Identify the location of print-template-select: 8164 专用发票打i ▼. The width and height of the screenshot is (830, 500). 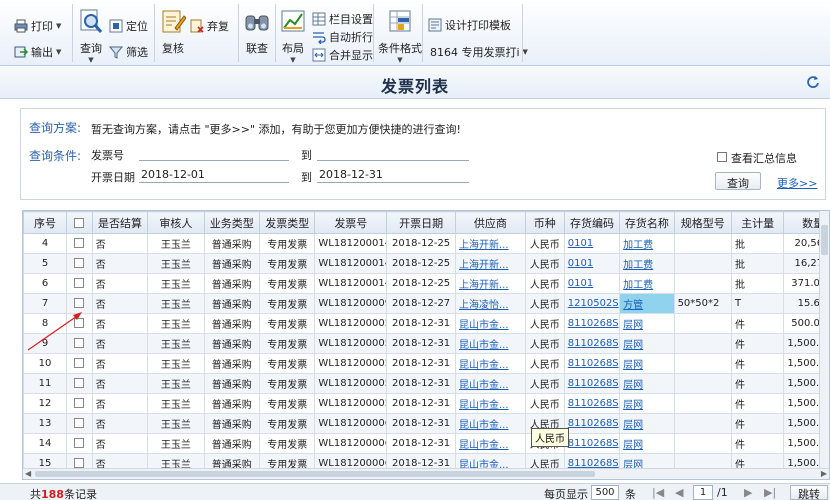
(479, 52).